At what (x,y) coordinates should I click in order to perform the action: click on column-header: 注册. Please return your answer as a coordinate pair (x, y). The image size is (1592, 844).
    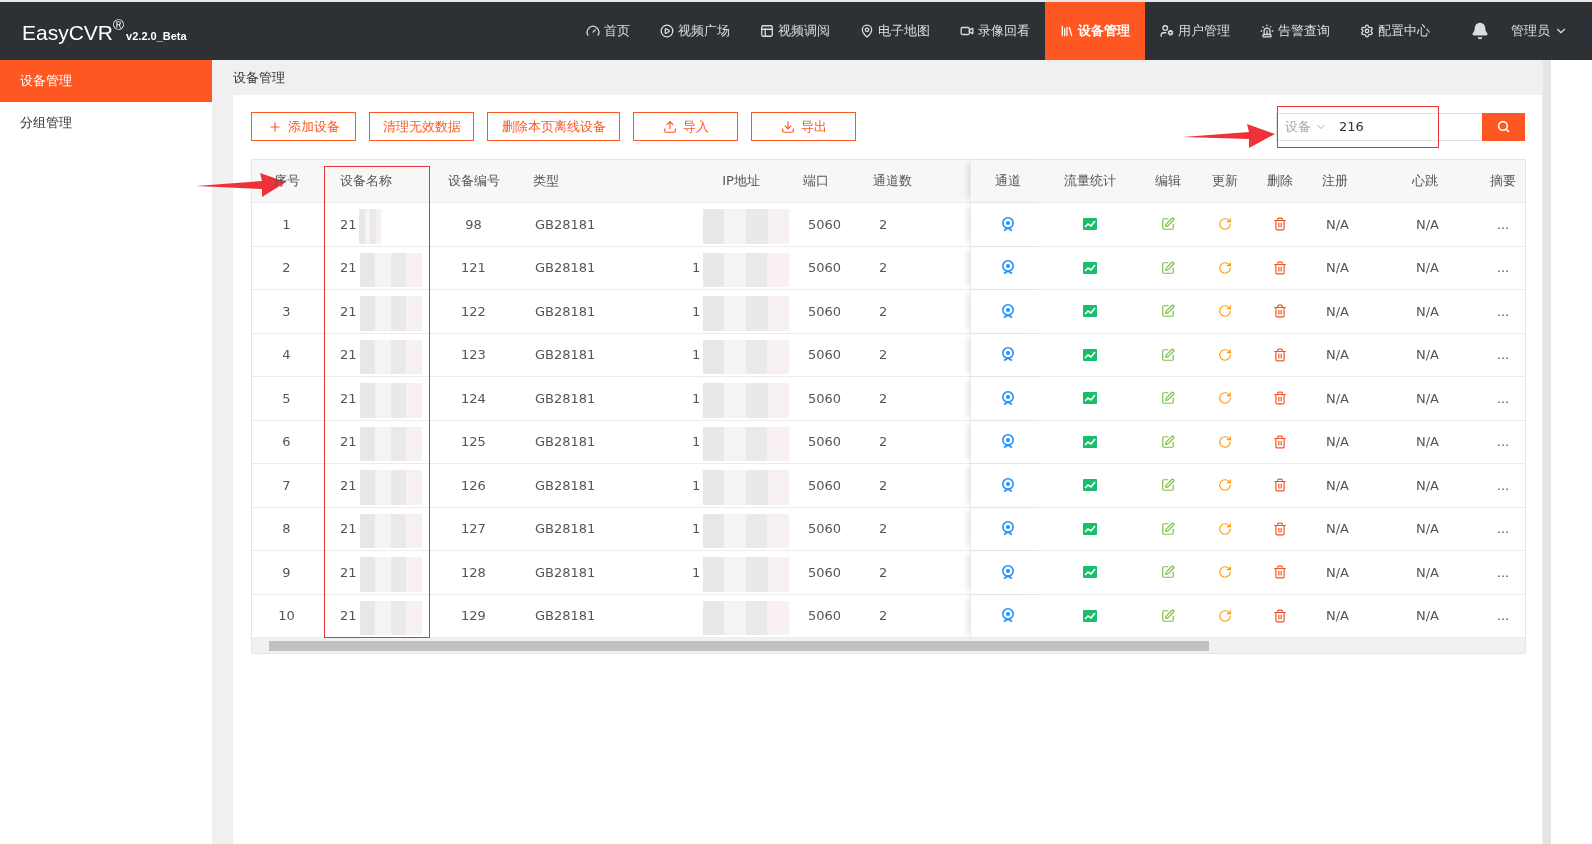
    Looking at the image, I should click on (1335, 181).